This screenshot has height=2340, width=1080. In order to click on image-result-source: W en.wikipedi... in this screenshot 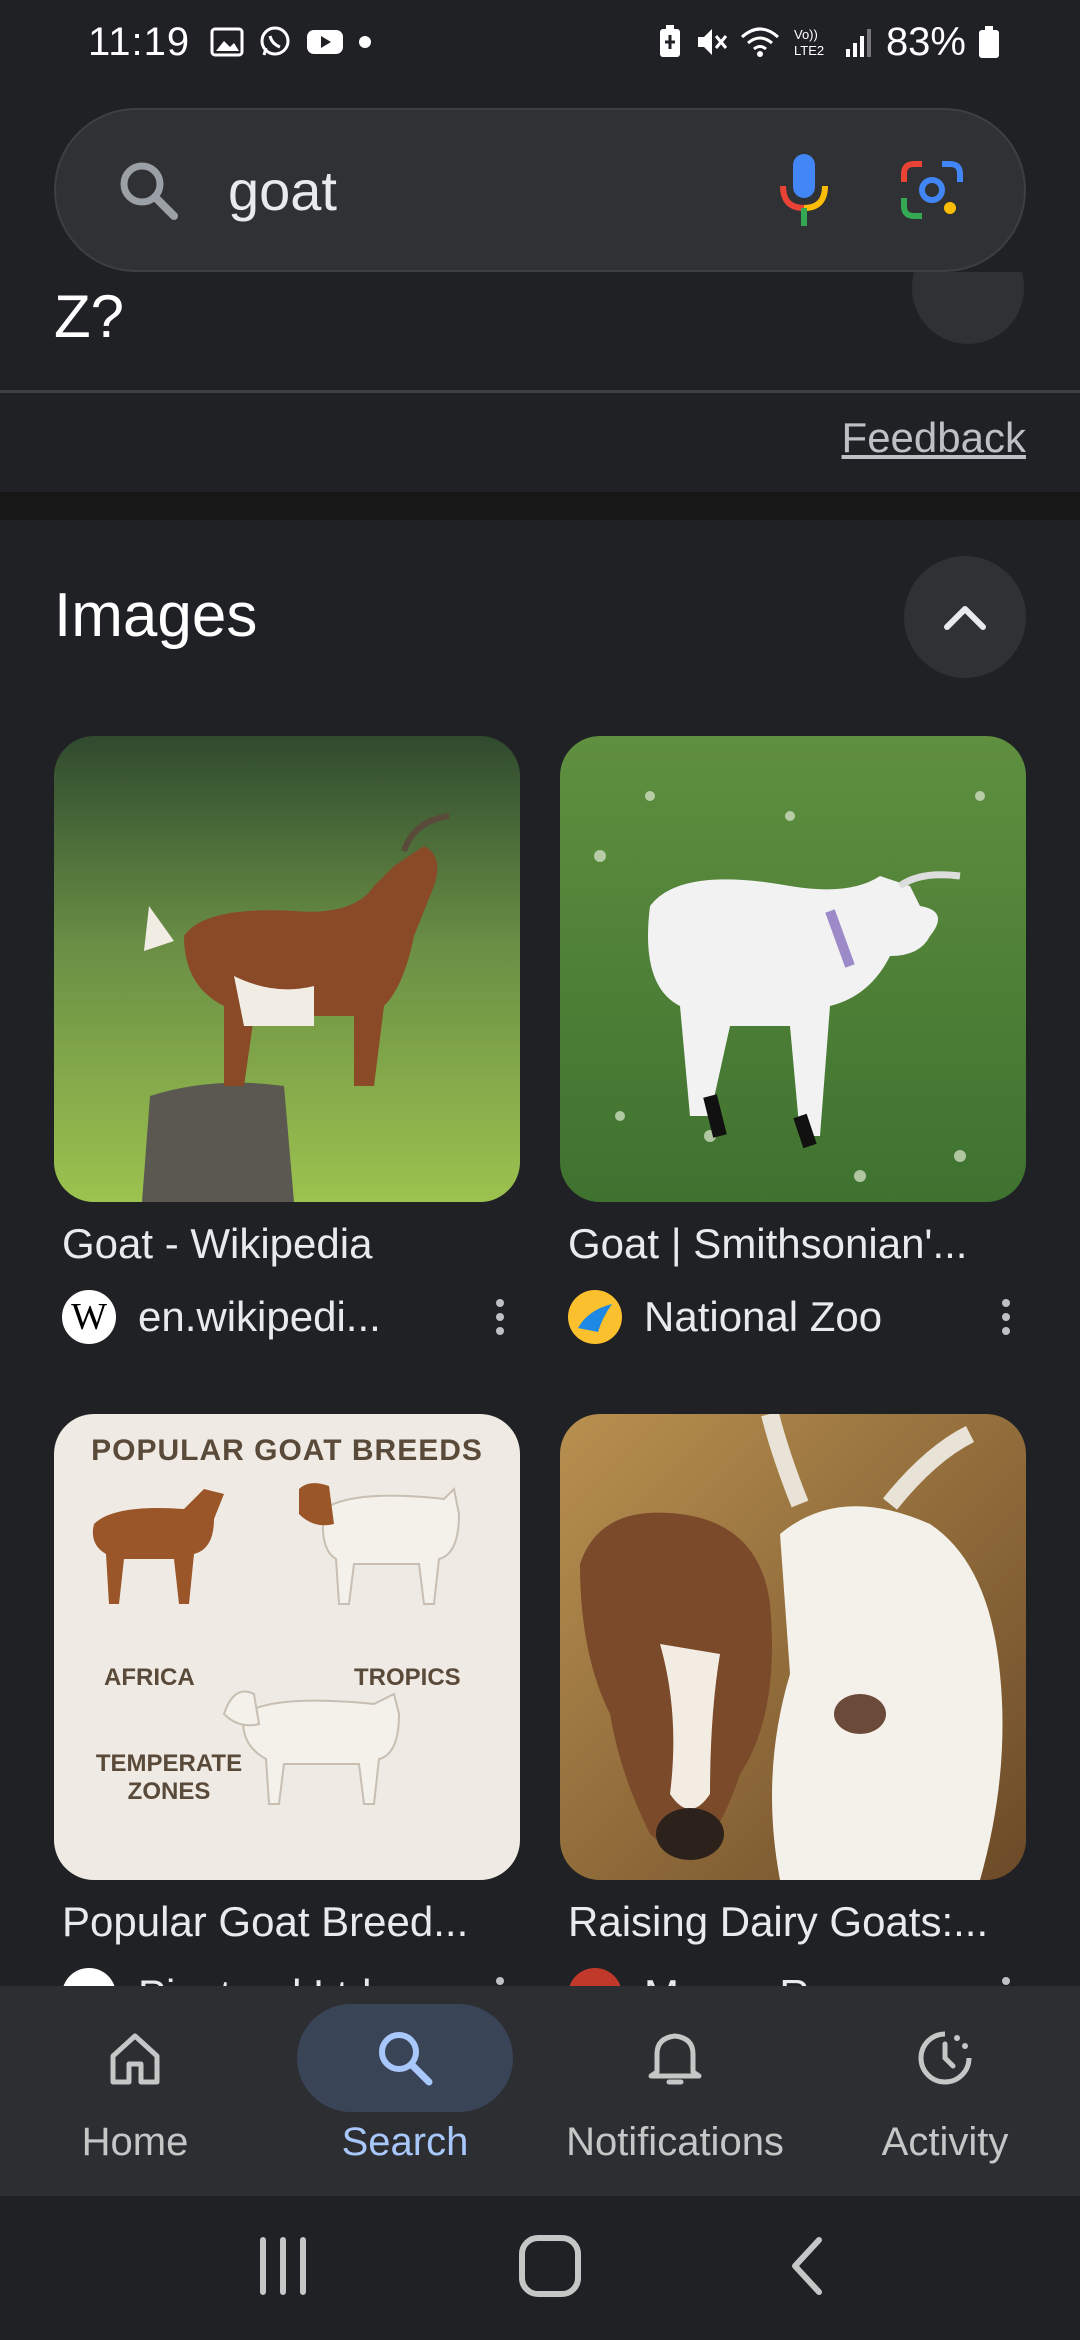, I will do `click(287, 1317)`.